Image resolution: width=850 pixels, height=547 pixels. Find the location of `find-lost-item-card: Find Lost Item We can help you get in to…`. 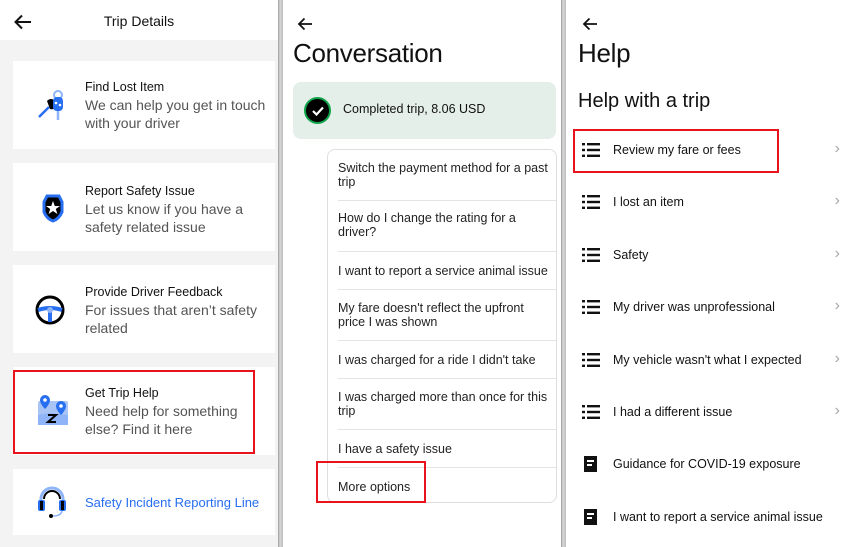

find-lost-item-card: Find Lost Item We can help you get in to… is located at coordinates (144, 105).